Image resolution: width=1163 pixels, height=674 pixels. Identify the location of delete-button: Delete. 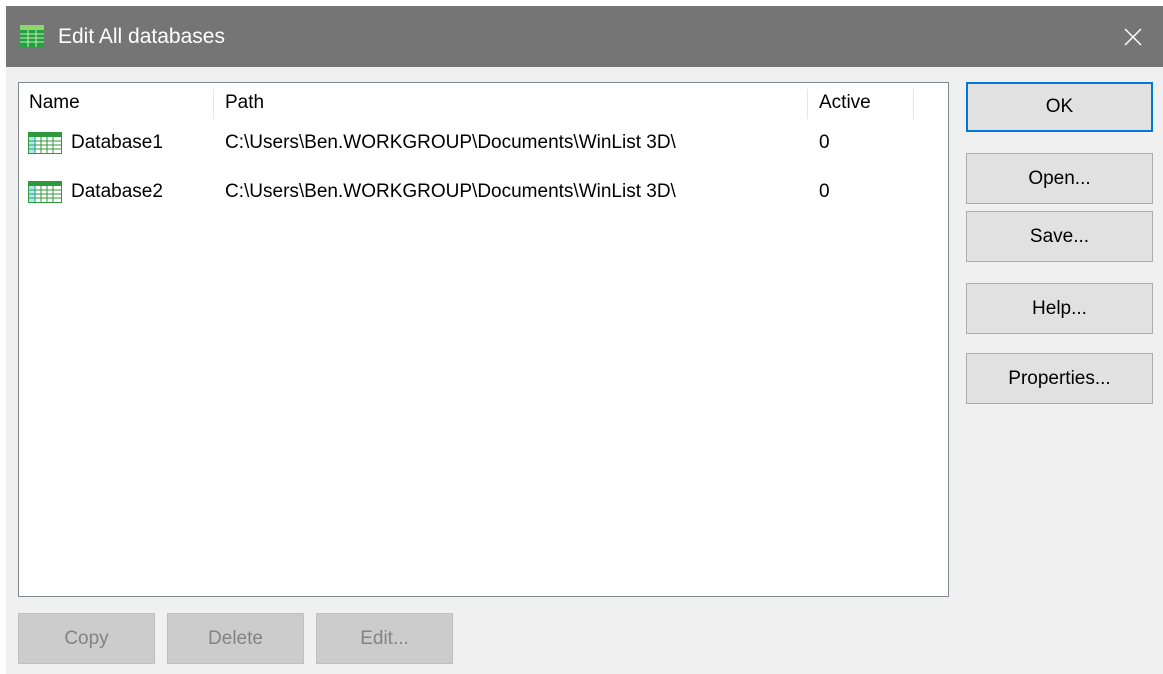
(235, 638).